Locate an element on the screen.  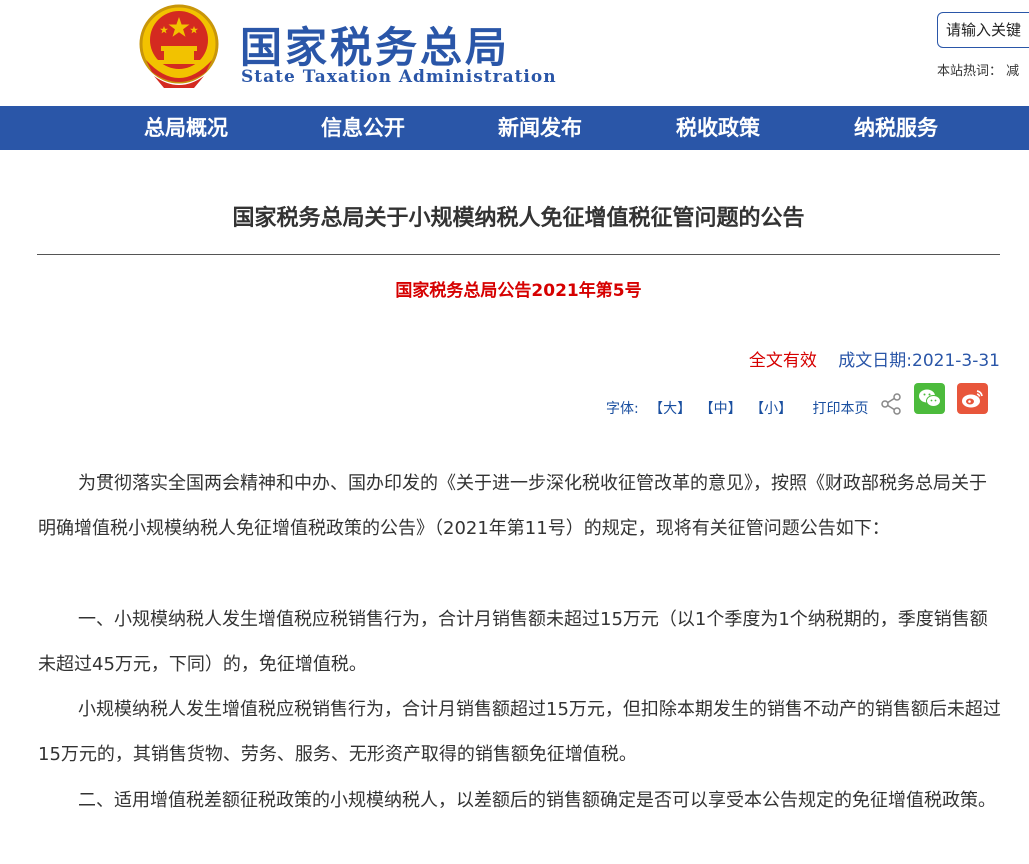
document-number: 国家税务总局公告2021年第5号 is located at coordinates (518, 291).